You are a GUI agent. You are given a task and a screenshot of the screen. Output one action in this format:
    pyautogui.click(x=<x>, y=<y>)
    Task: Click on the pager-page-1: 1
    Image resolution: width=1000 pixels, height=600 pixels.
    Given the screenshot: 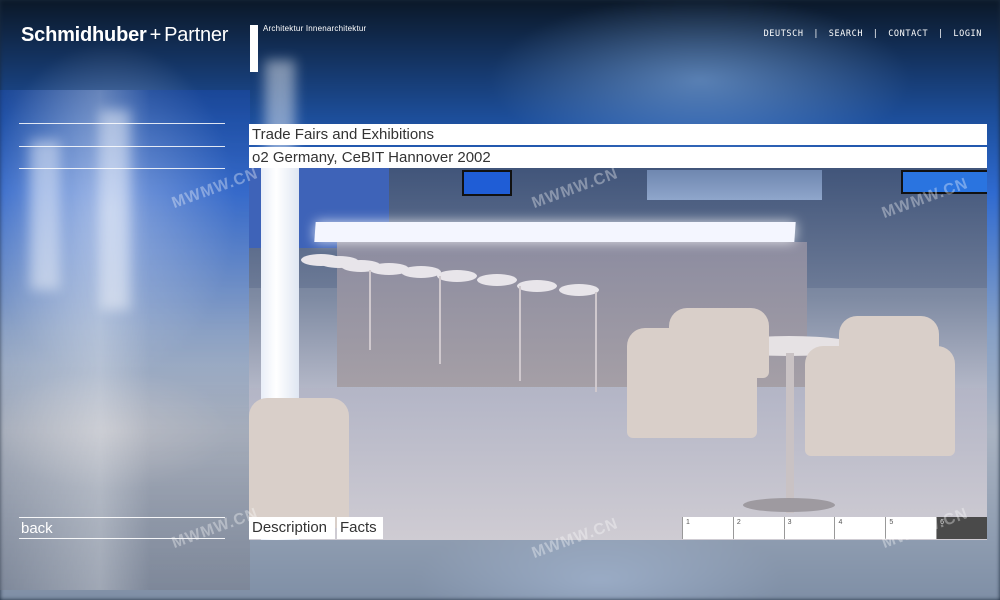 What is the action you would take?
    pyautogui.click(x=707, y=528)
    